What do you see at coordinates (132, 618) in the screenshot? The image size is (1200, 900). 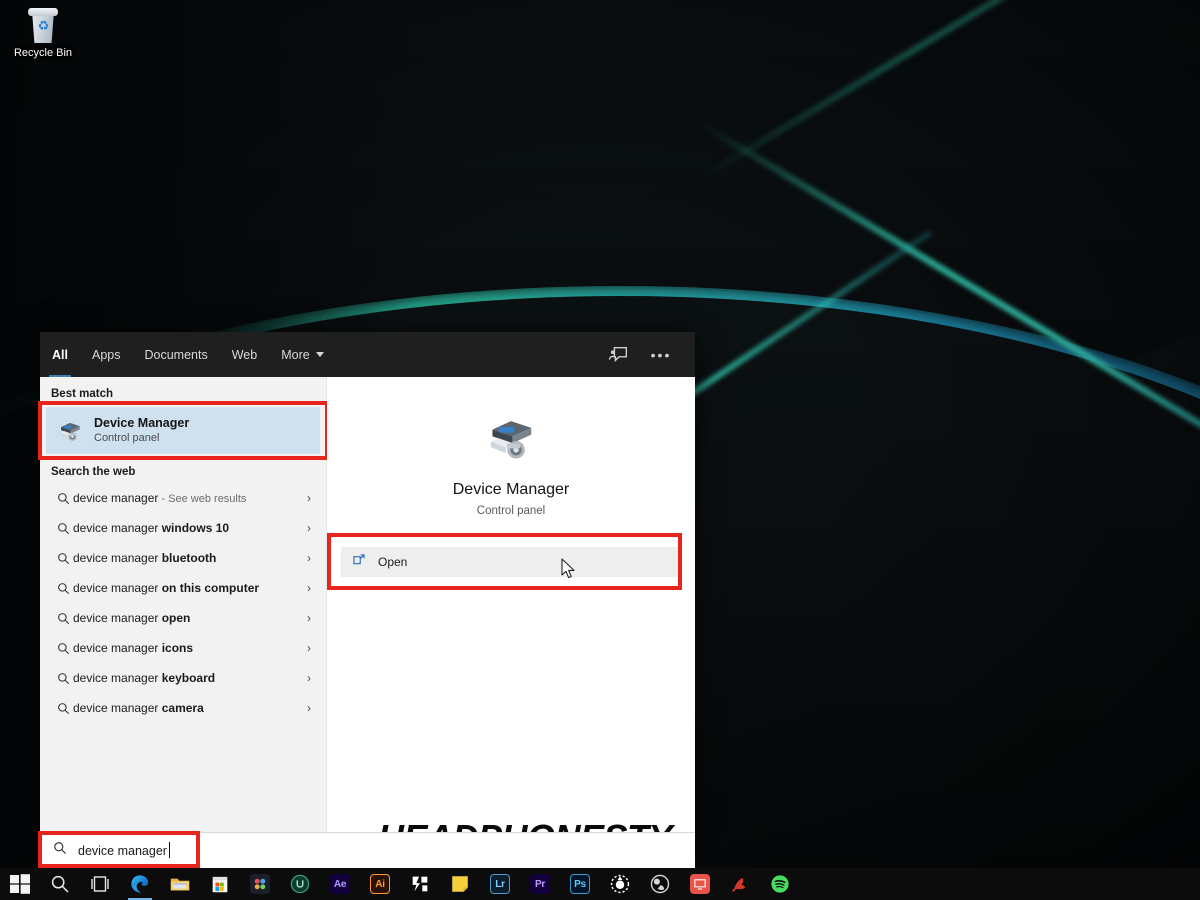 I see `web-result-label-5: device manager open` at bounding box center [132, 618].